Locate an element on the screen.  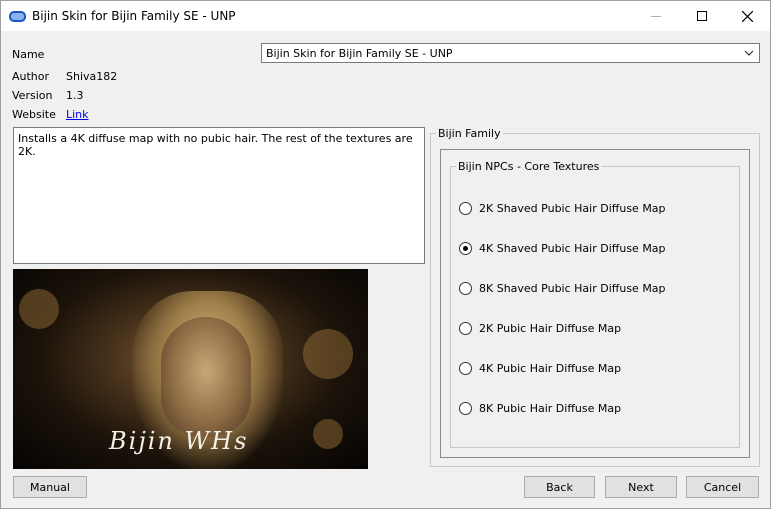
signature-watermark: Bijin WHs is located at coordinates (179, 441).